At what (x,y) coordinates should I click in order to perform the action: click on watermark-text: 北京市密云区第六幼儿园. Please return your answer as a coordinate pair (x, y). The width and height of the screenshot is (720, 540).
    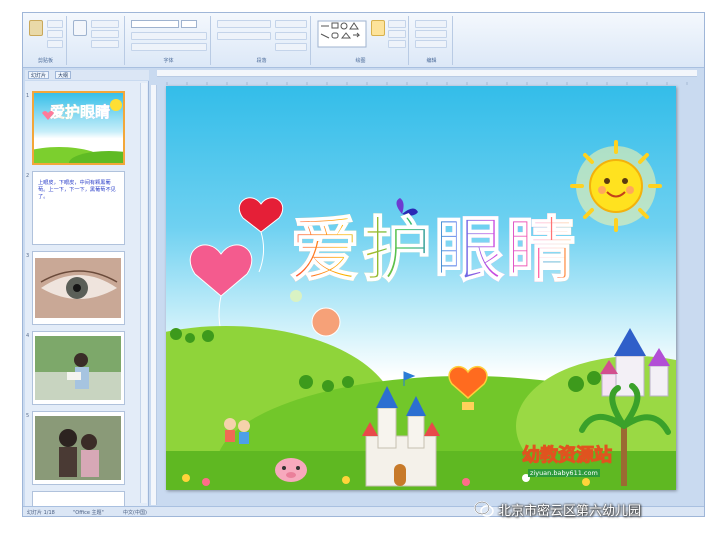
    Looking at the image, I should click on (570, 511).